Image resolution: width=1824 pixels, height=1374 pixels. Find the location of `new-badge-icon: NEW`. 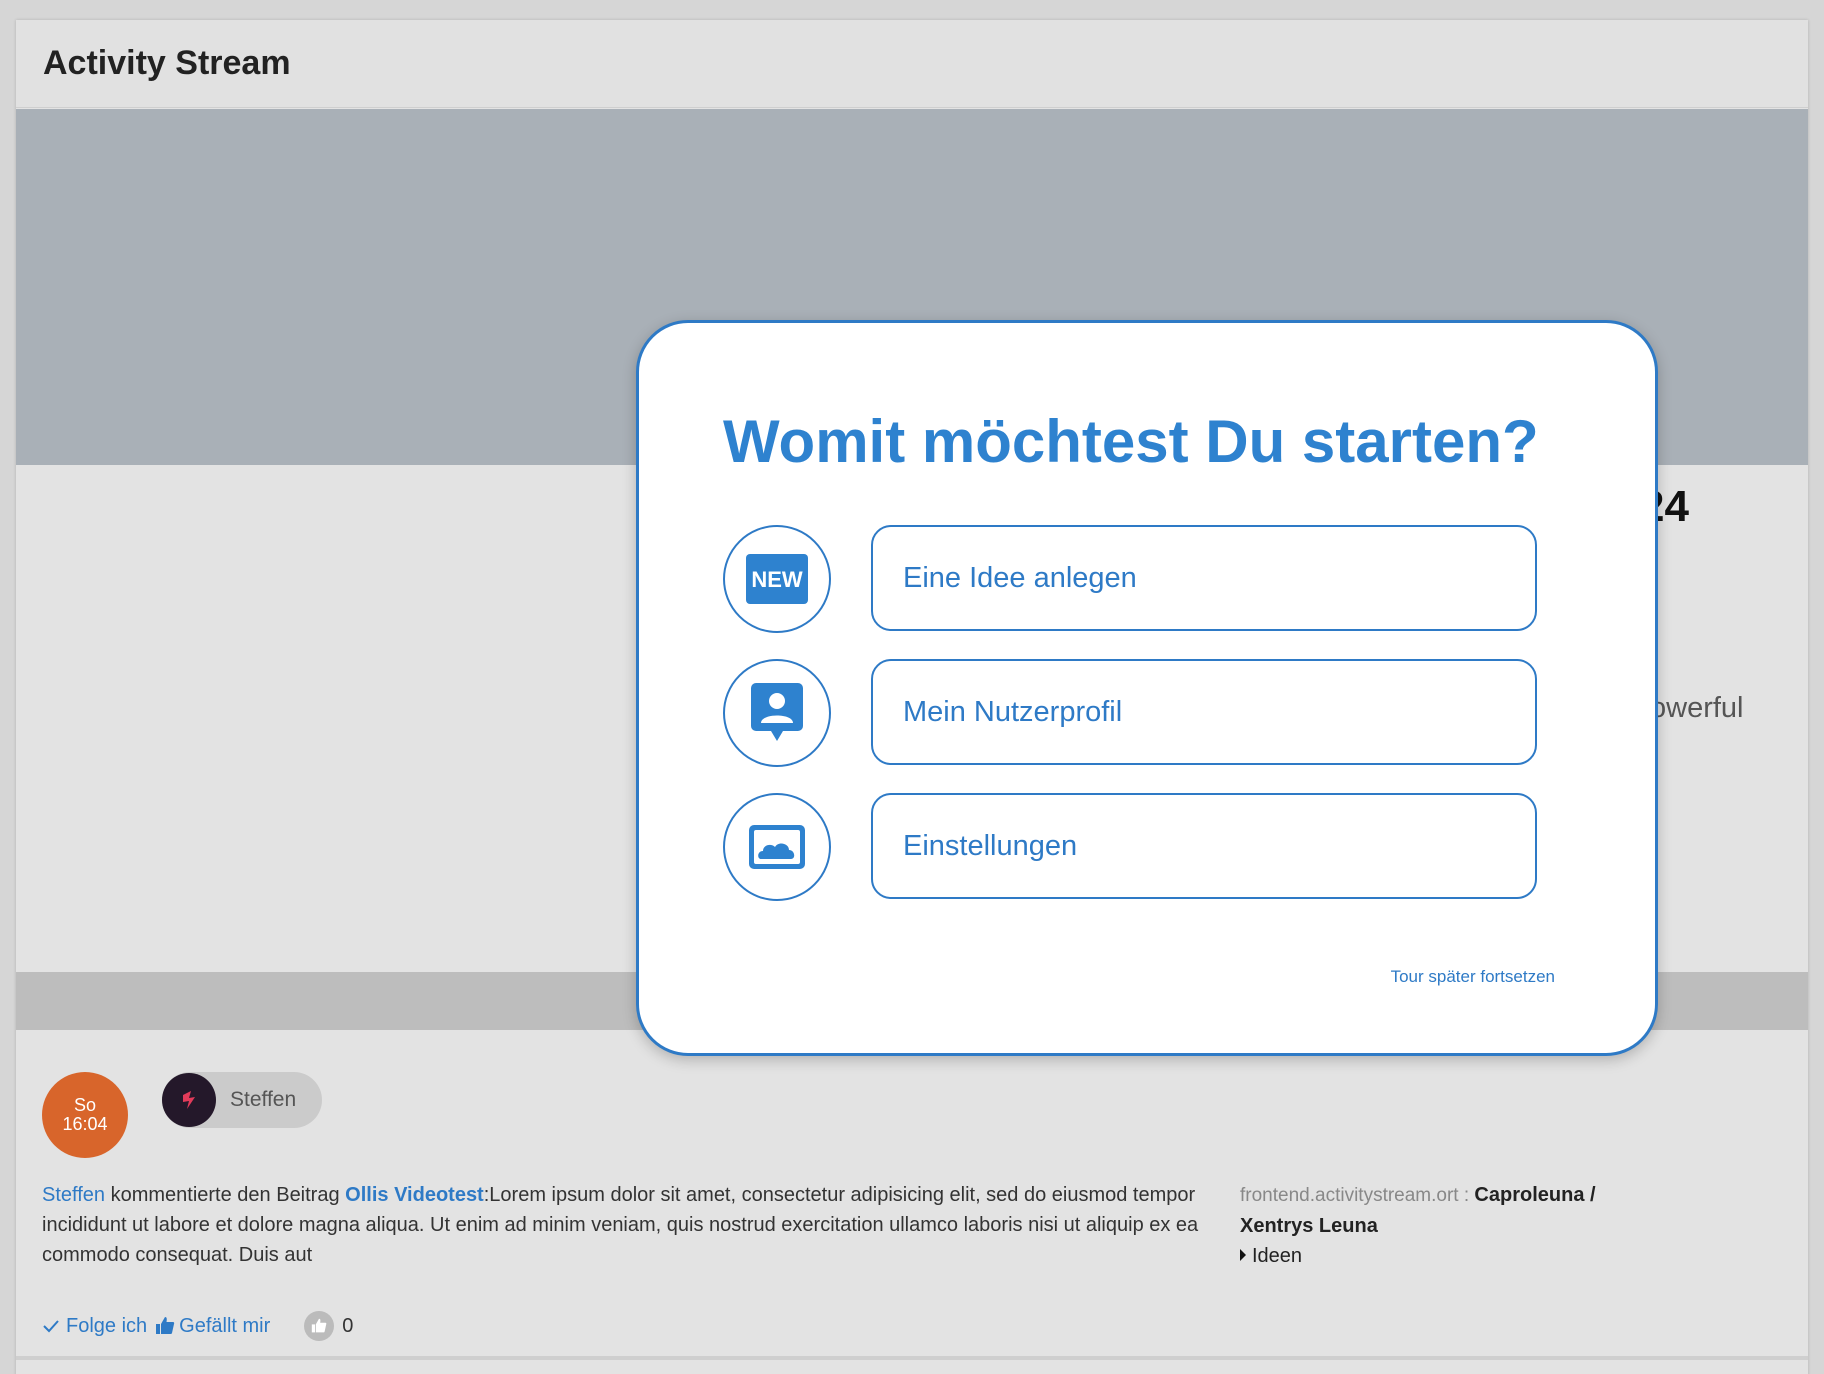

new-badge-icon: NEW is located at coordinates (777, 579).